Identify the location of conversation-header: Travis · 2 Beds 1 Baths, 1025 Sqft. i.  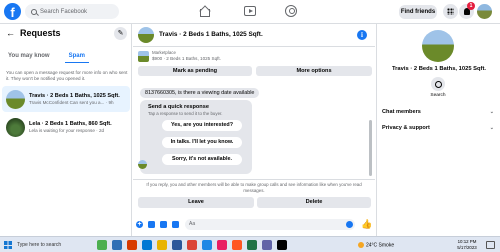
(254, 35).